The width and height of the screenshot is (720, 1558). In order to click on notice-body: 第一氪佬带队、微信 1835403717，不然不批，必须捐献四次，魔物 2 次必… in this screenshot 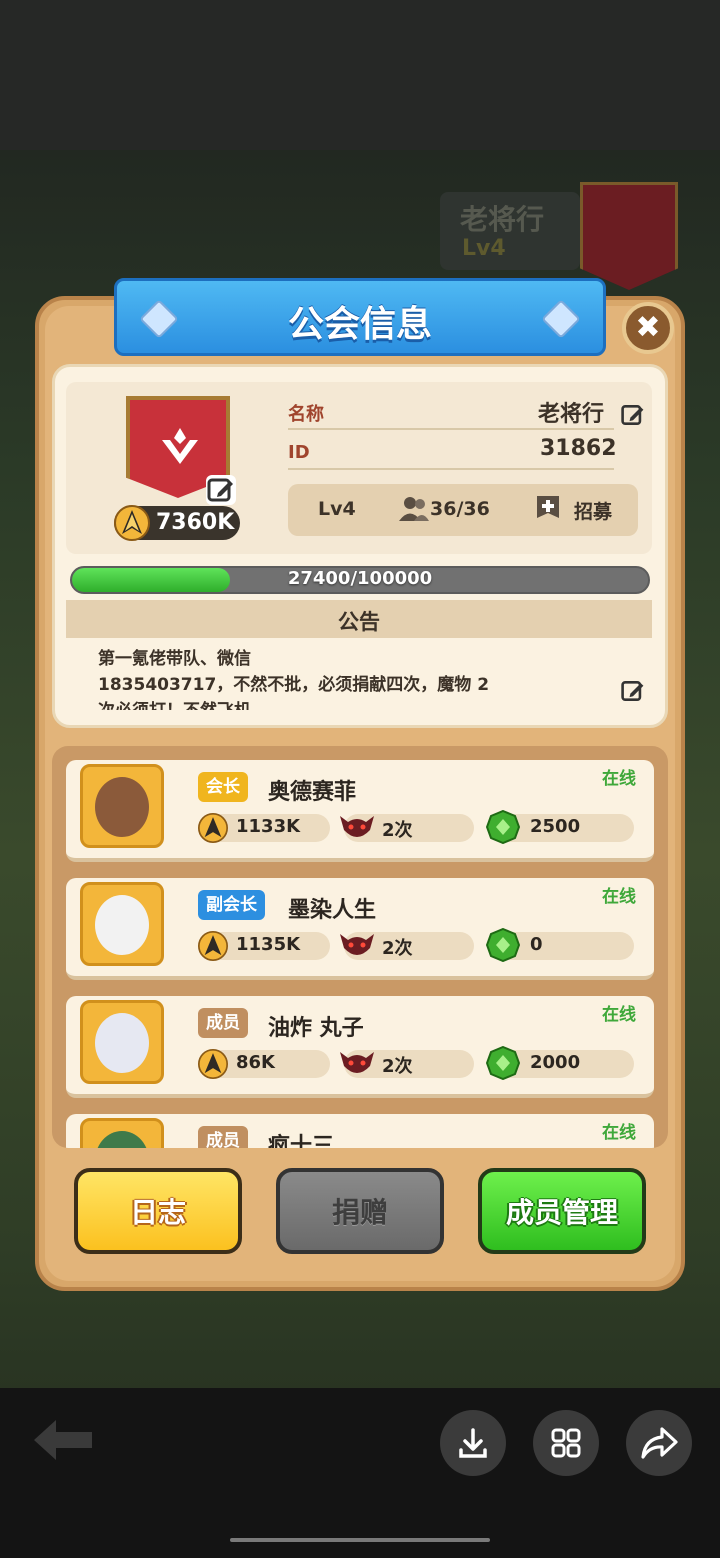, I will do `click(359, 674)`.